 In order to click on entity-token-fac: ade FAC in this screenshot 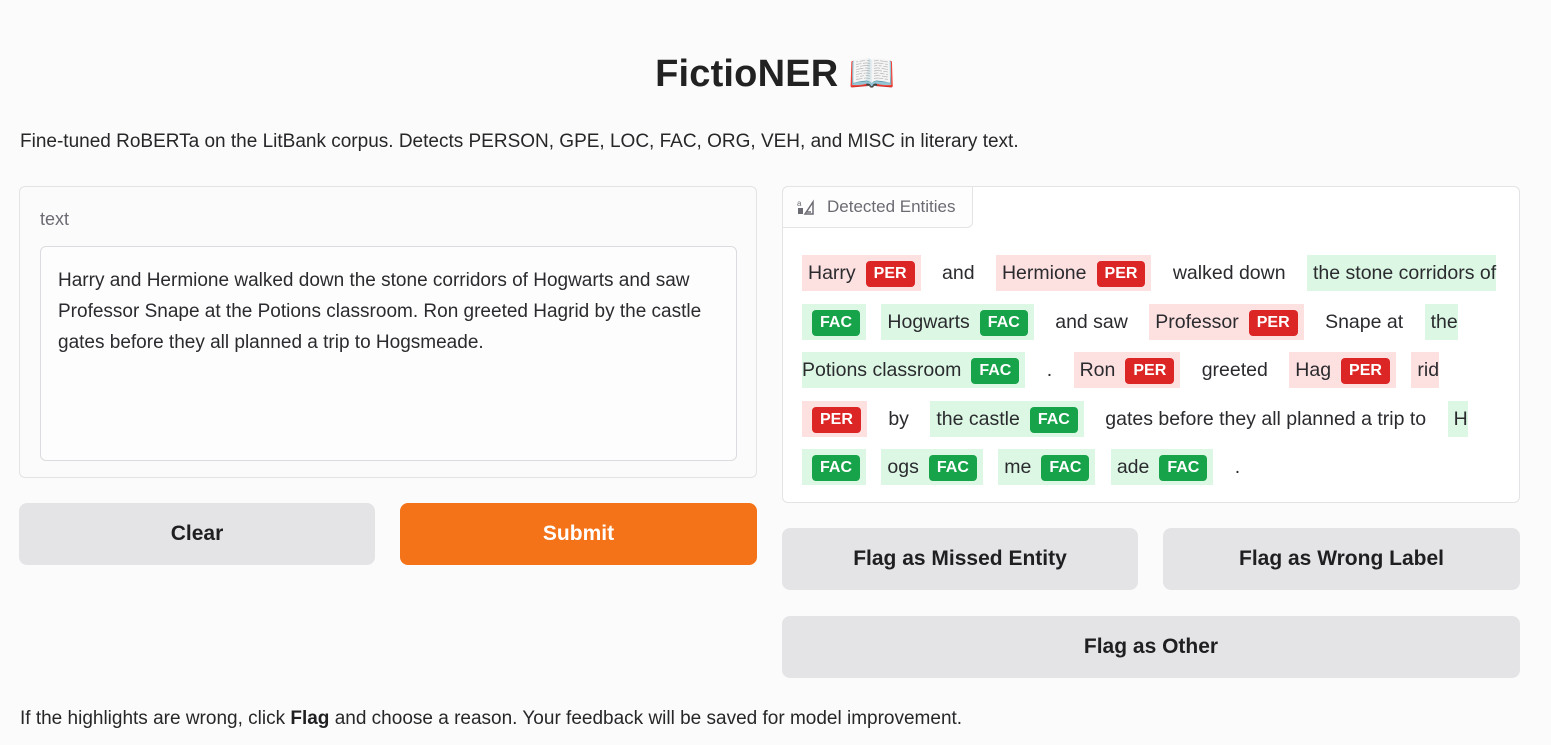, I will do `click(1162, 467)`.